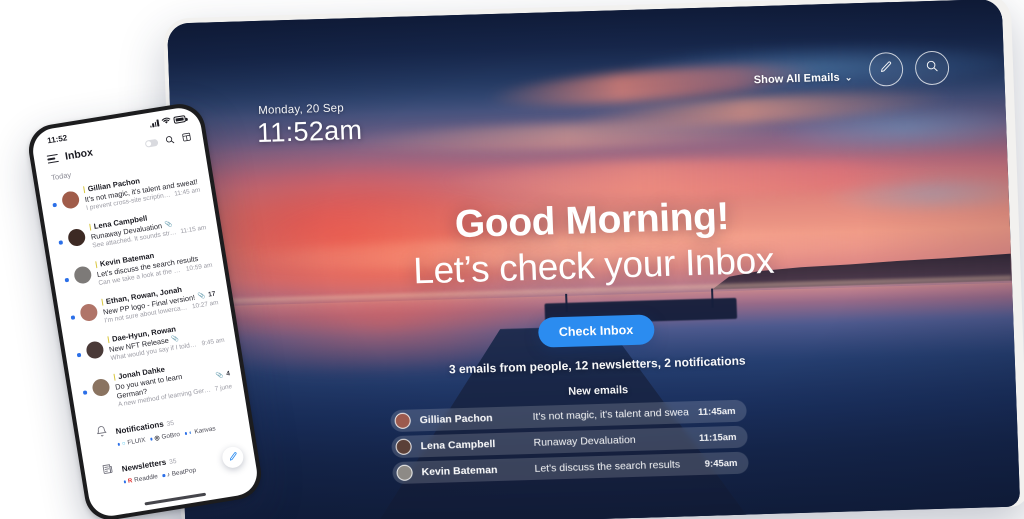  What do you see at coordinates (146, 478) in the screenshot?
I see `source-name: Readdle` at bounding box center [146, 478].